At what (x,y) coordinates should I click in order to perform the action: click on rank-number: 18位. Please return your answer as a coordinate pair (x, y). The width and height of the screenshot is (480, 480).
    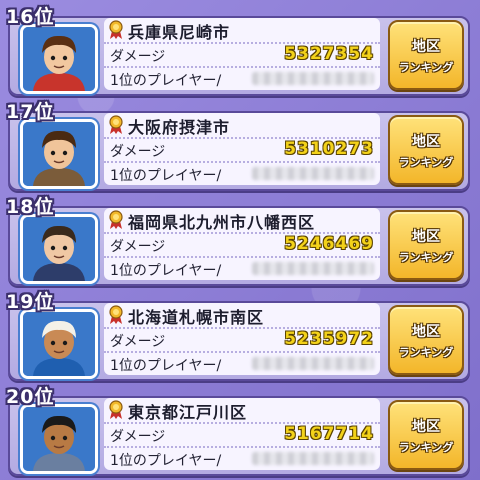
    Looking at the image, I should click on (30, 207).